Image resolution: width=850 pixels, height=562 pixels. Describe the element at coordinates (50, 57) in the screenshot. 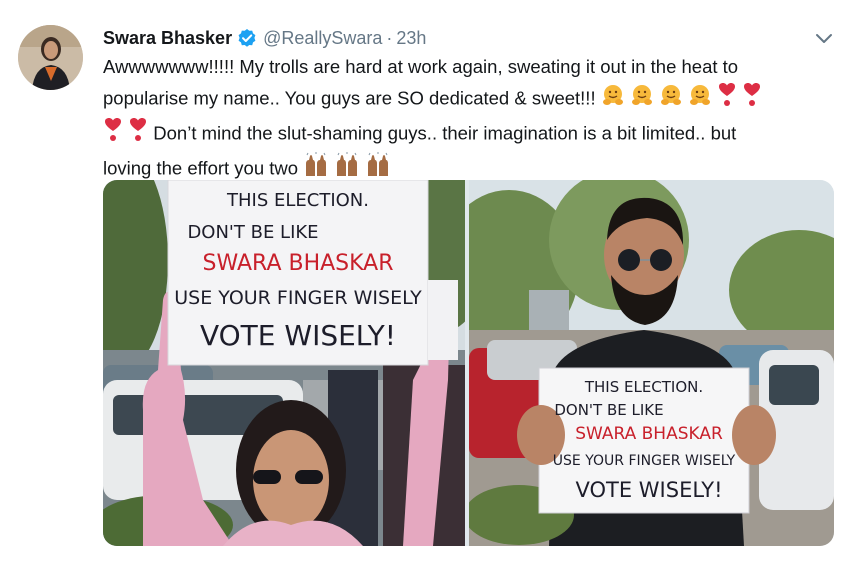

I see `avatar` at that location.